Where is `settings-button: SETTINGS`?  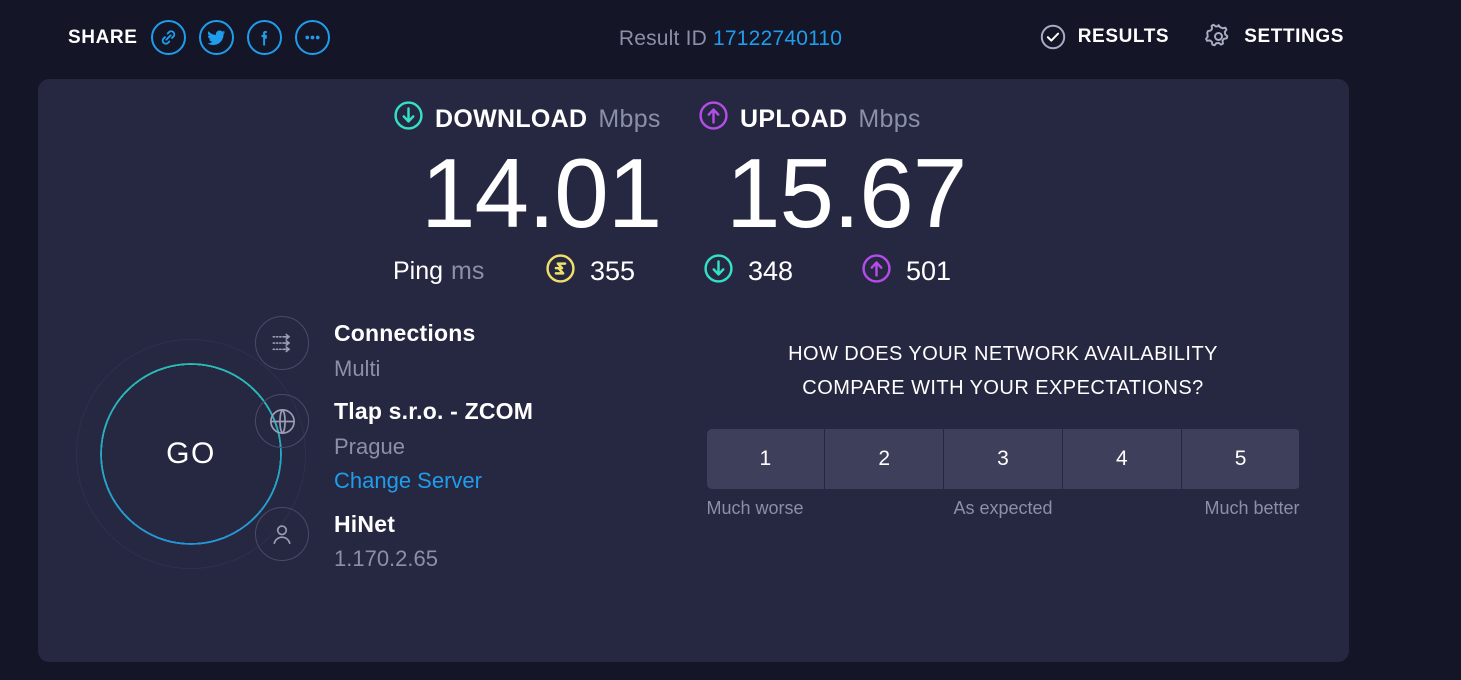 settings-button: SETTINGS is located at coordinates (1274, 36).